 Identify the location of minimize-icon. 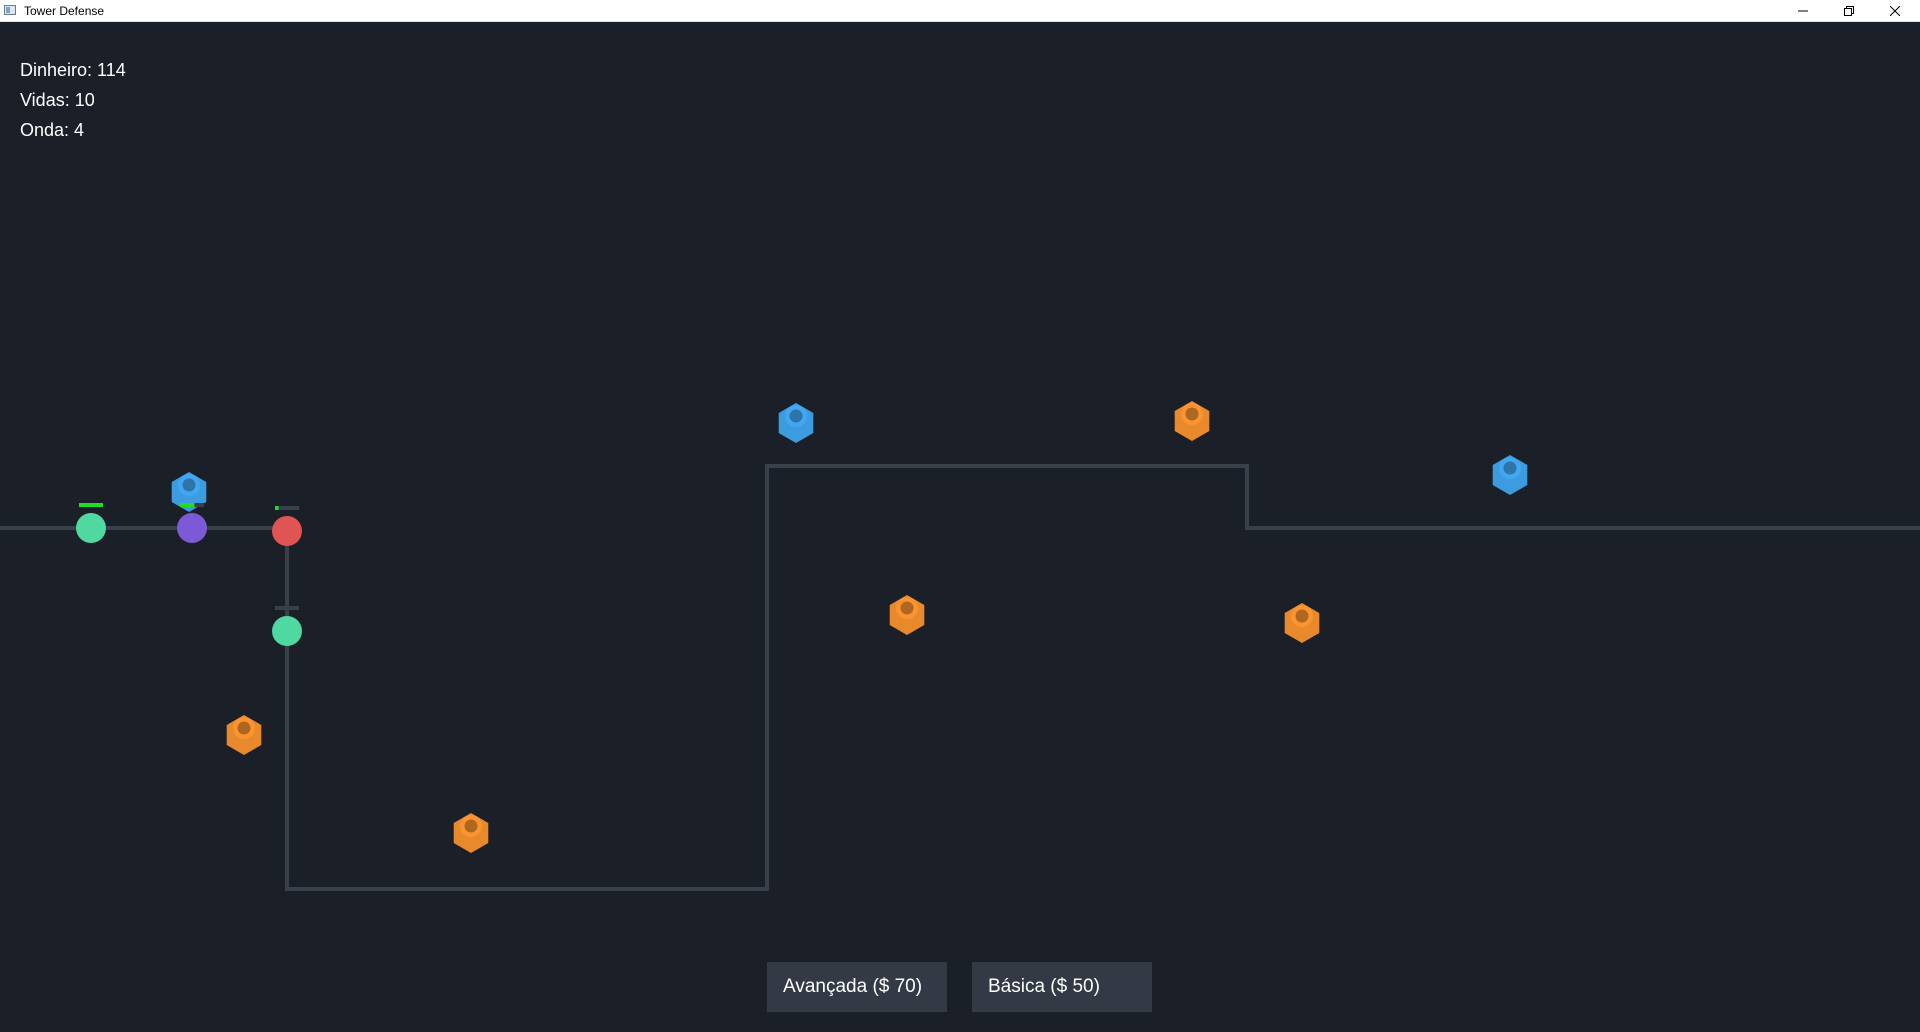
(1802, 11).